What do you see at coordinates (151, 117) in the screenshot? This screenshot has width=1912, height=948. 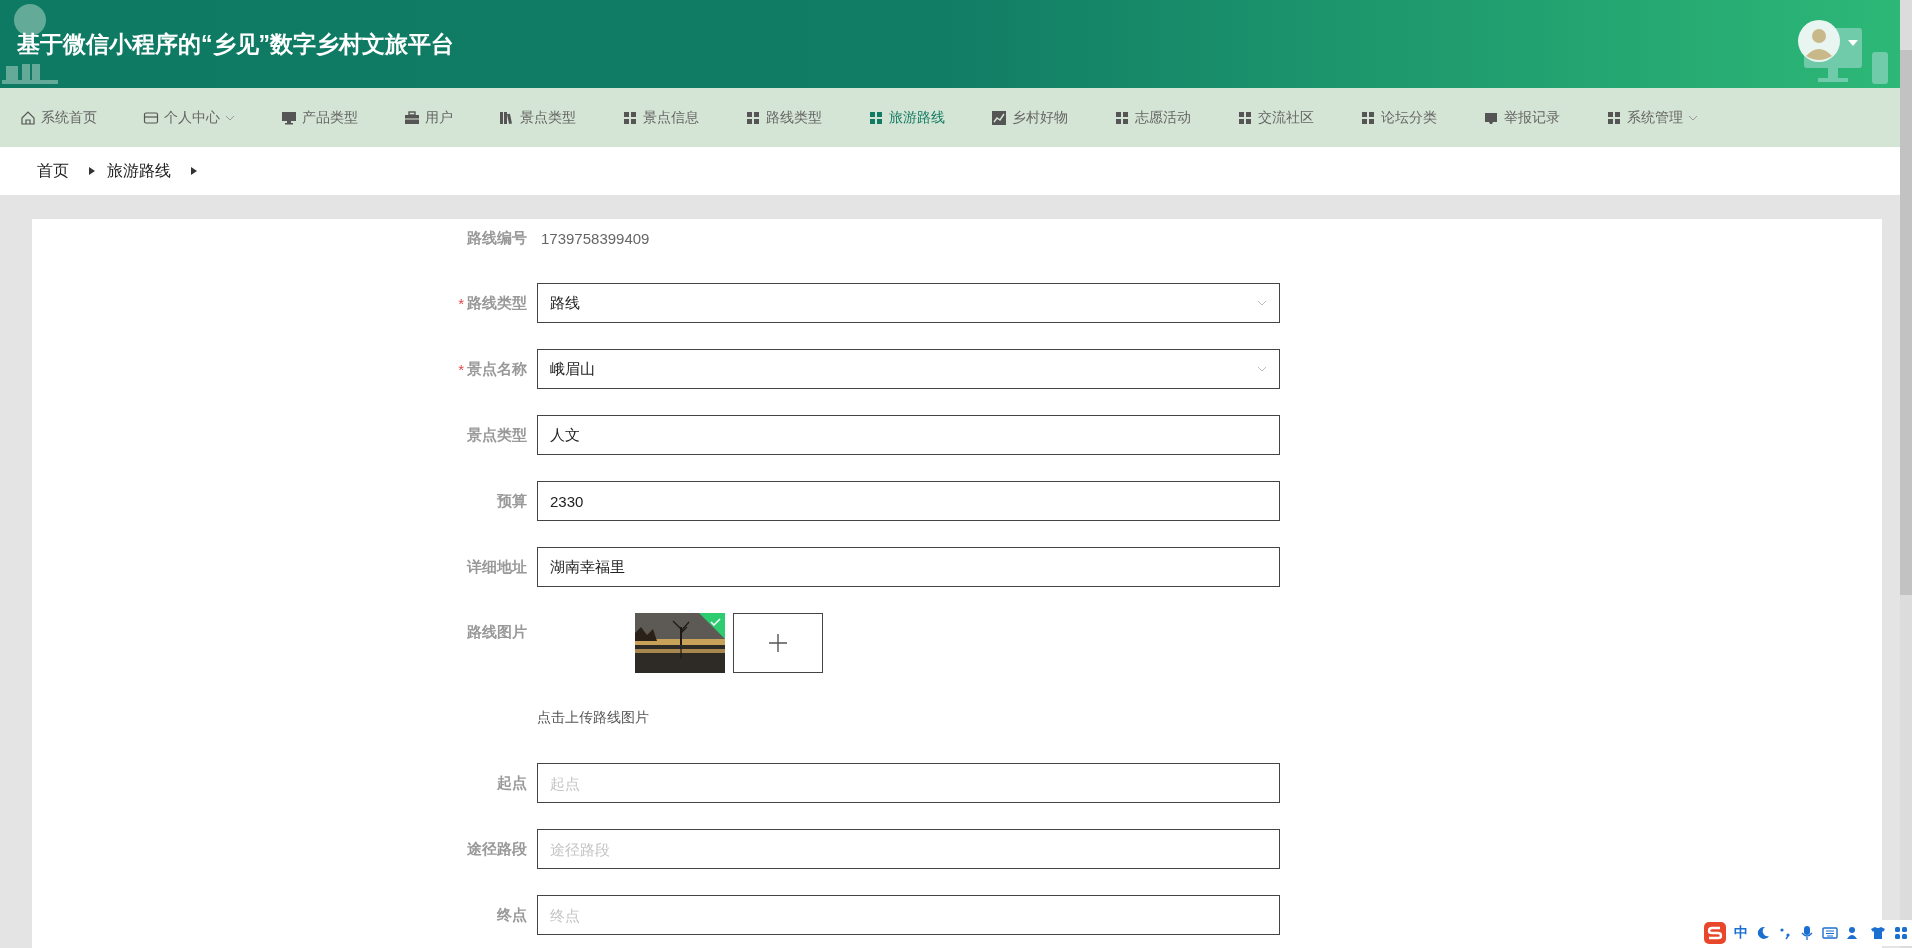 I see `wallet-icon` at bounding box center [151, 117].